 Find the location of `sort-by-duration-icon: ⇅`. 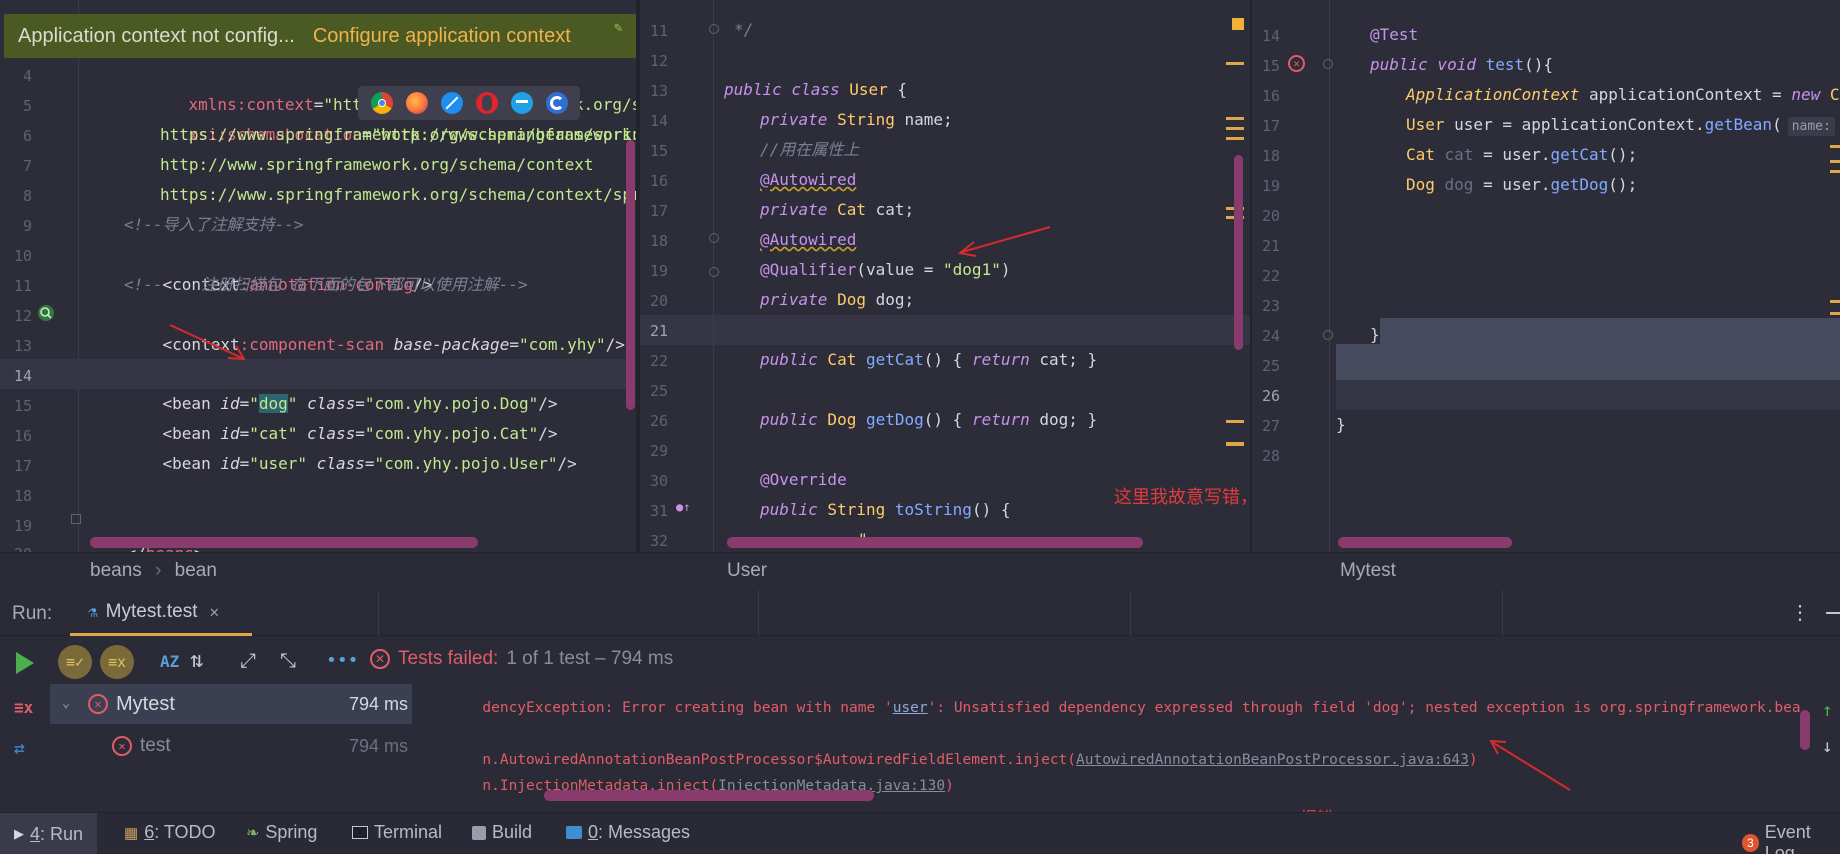

sort-by-duration-icon: ⇅ is located at coordinates (196, 660).